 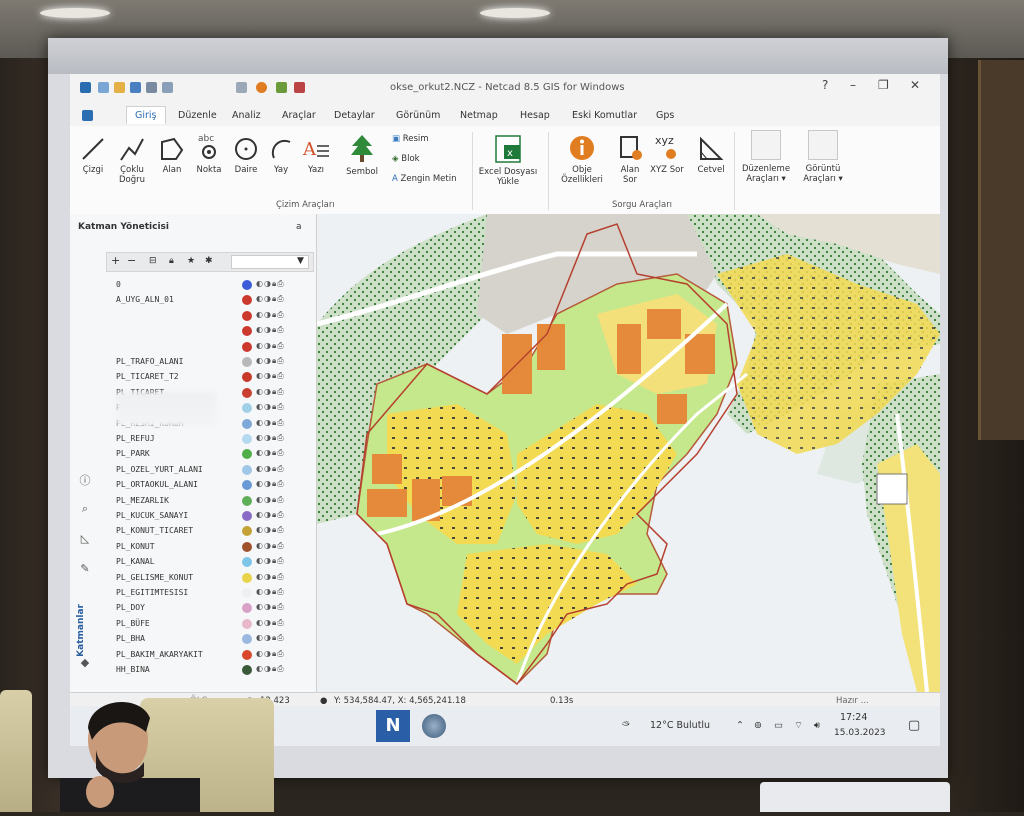 What do you see at coordinates (299, 227) in the screenshot?
I see `pin-icon: a` at bounding box center [299, 227].